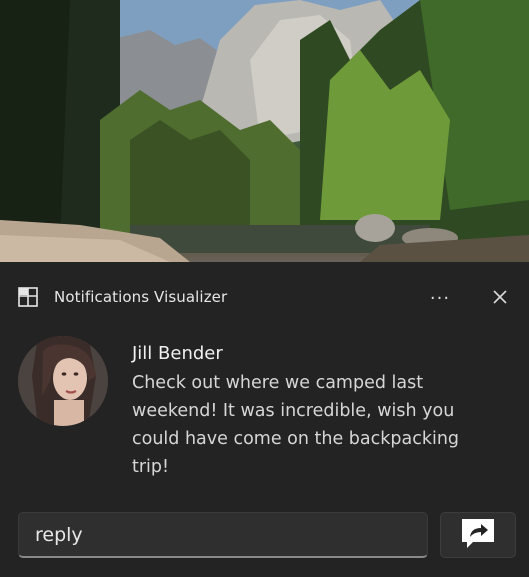  Describe the element at coordinates (177, 353) in the screenshot. I see `sender-name: Jill Bender` at that location.